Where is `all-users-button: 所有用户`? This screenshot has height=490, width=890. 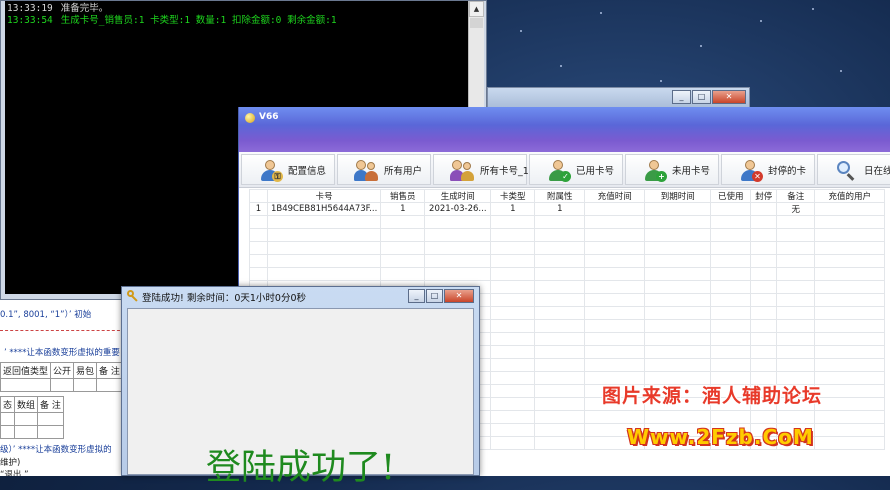 all-users-button: 所有用户 is located at coordinates (384, 169).